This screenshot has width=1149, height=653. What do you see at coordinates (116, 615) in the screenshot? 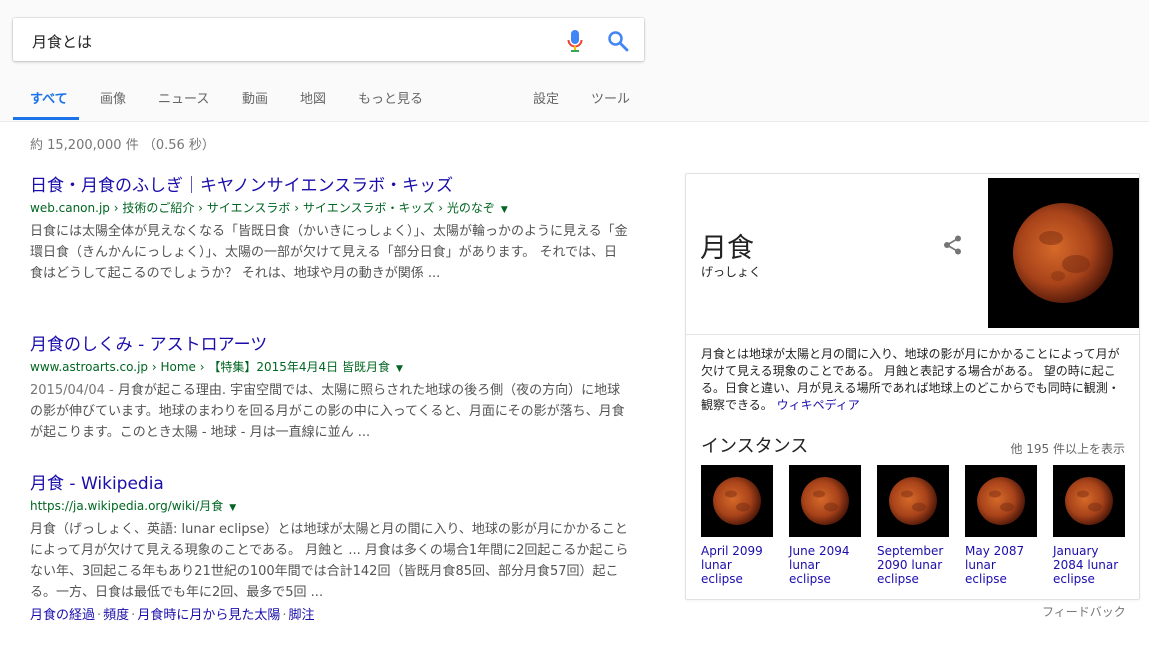
I see `sitelink: 頻度` at bounding box center [116, 615].